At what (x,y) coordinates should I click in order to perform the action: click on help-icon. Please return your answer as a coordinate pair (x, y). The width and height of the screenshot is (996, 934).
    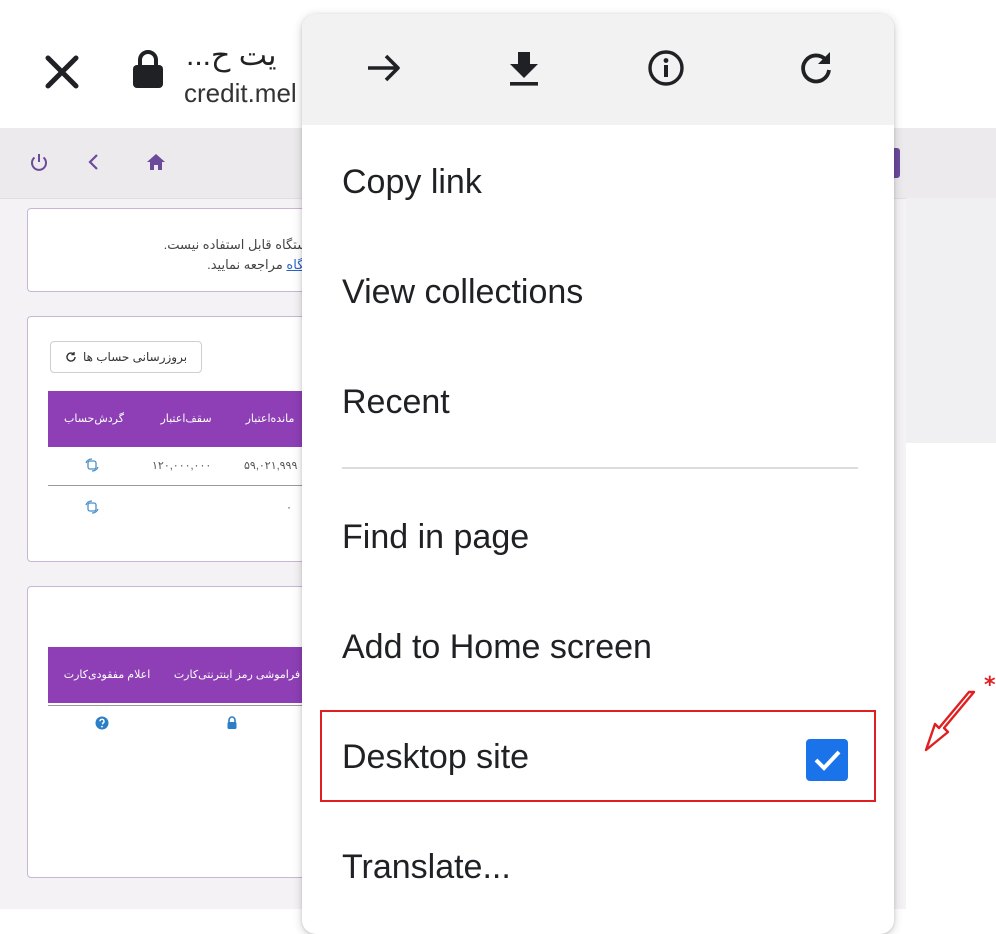
    Looking at the image, I should click on (102, 723).